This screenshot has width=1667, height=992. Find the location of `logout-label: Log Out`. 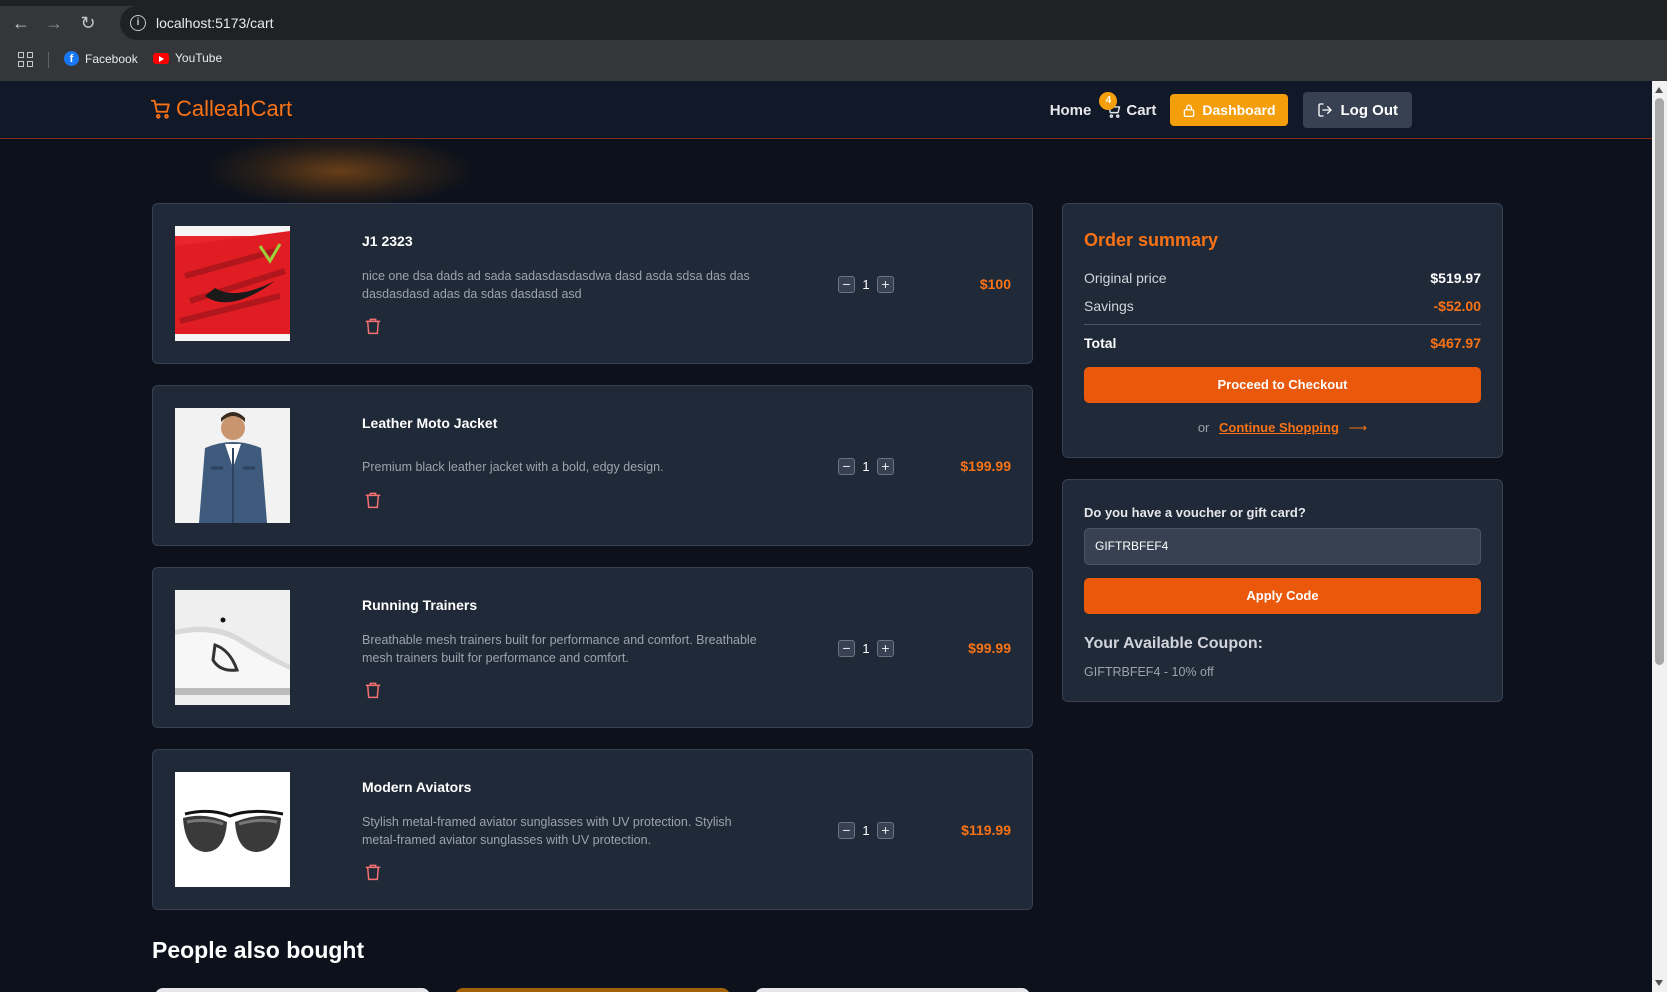

logout-label: Log Out is located at coordinates (1369, 110).